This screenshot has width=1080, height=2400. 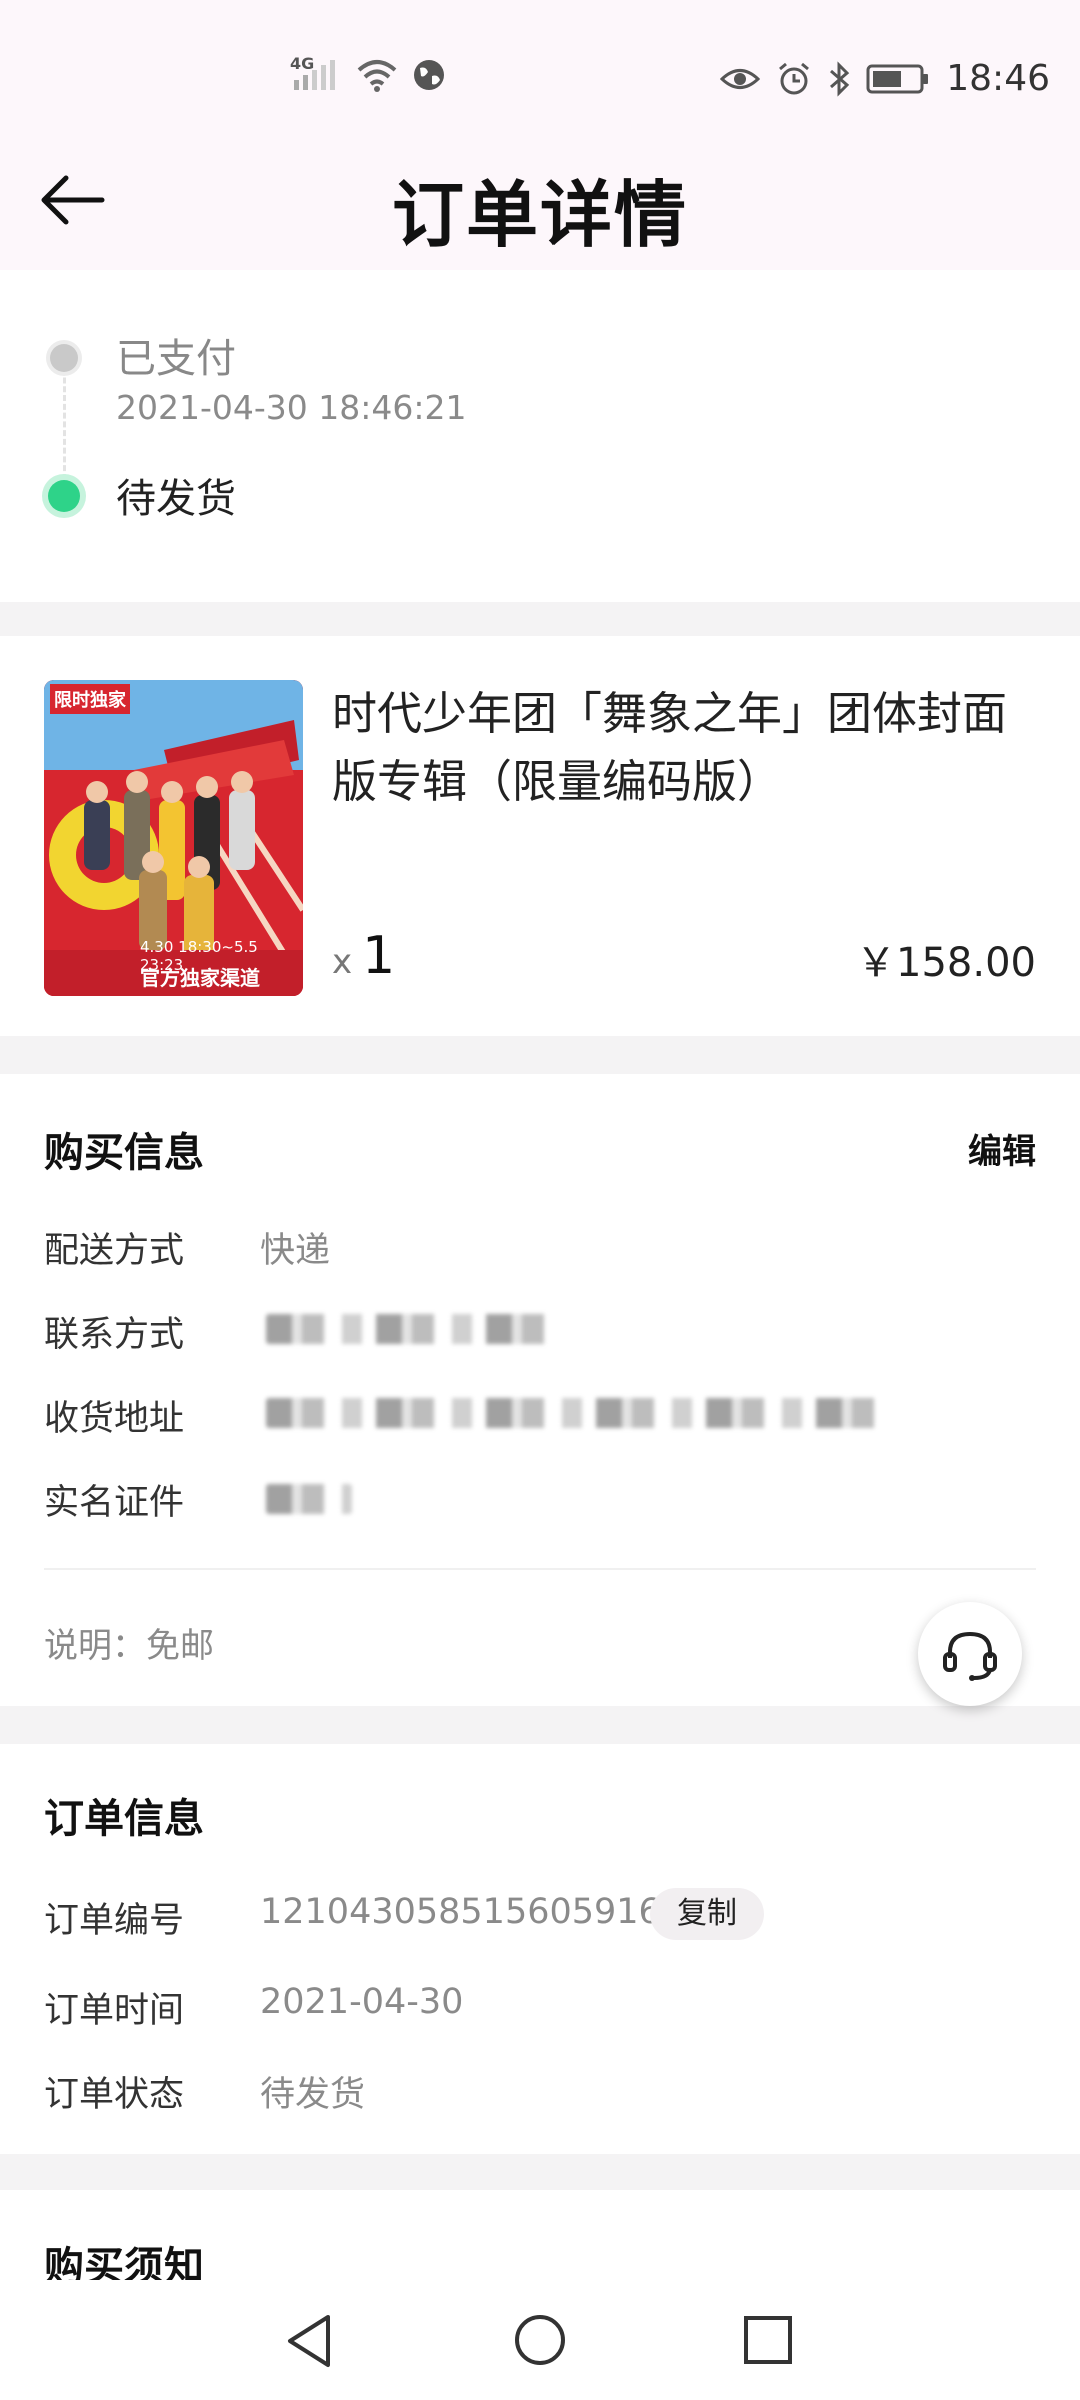 What do you see at coordinates (114, 1251) in the screenshot?
I see `delivery-method-label: 配送方式` at bounding box center [114, 1251].